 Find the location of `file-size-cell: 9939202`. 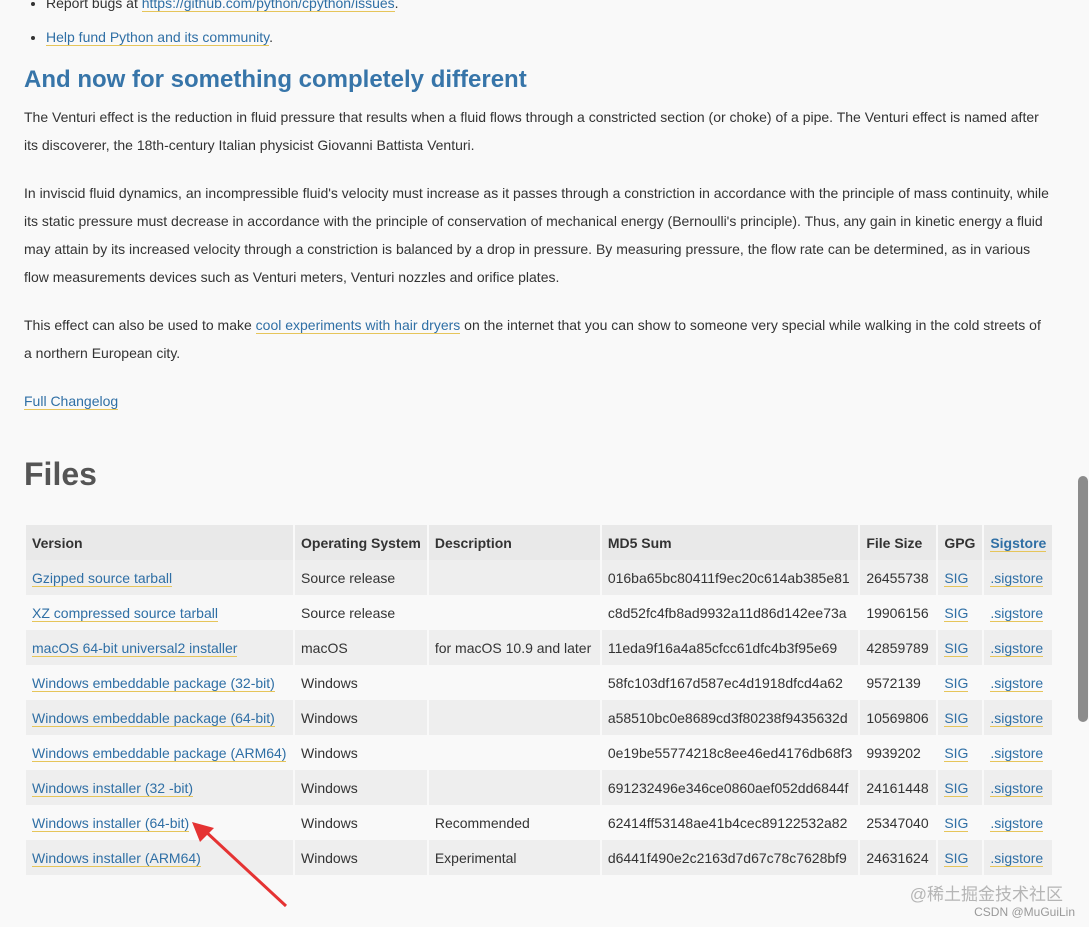

file-size-cell: 9939202 is located at coordinates (893, 752).